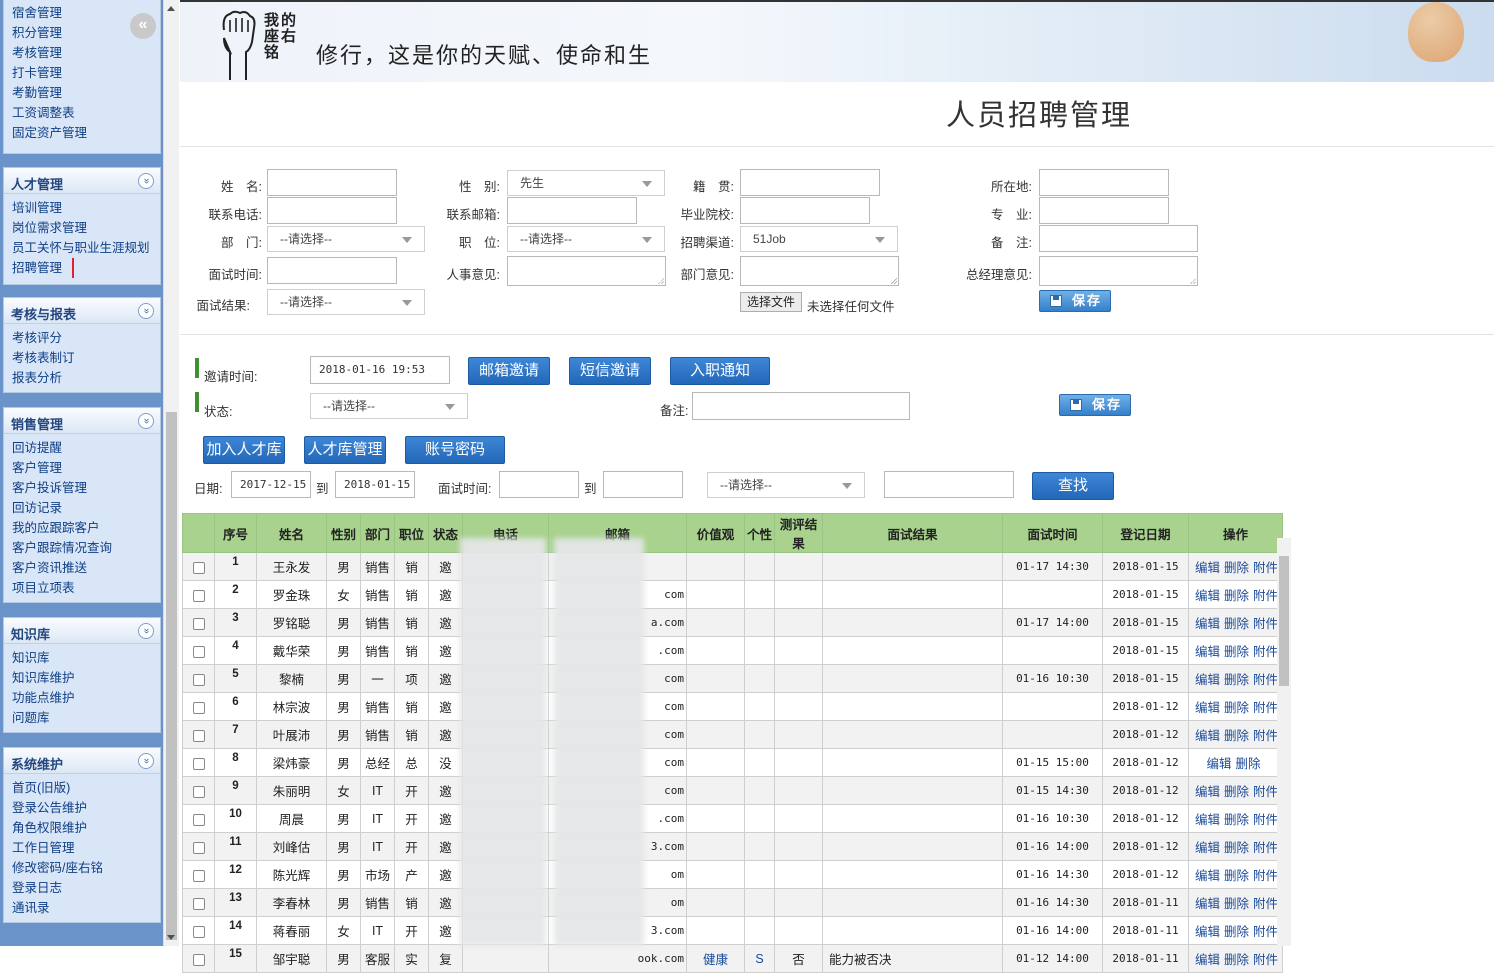  Describe the element at coordinates (380, 370) in the screenshot. I see `invite-time-input: 2018-01-16 19:53` at that location.